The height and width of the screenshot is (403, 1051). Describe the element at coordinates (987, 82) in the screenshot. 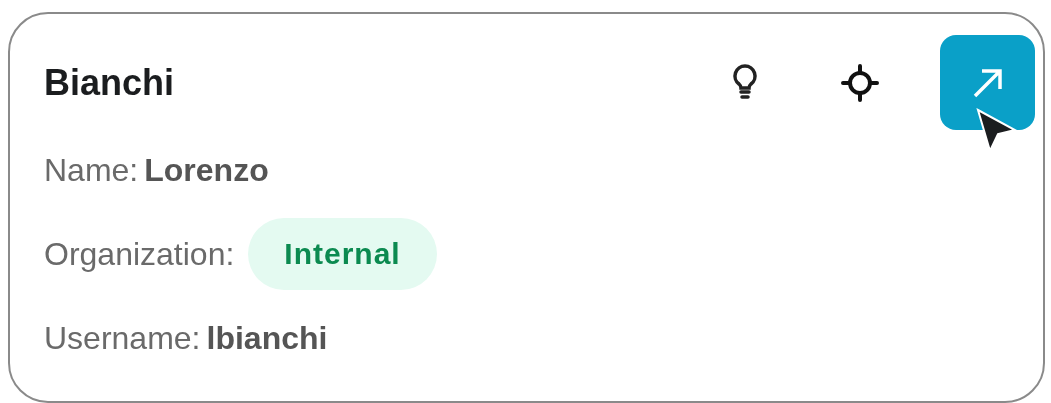

I see `open-external-button` at that location.